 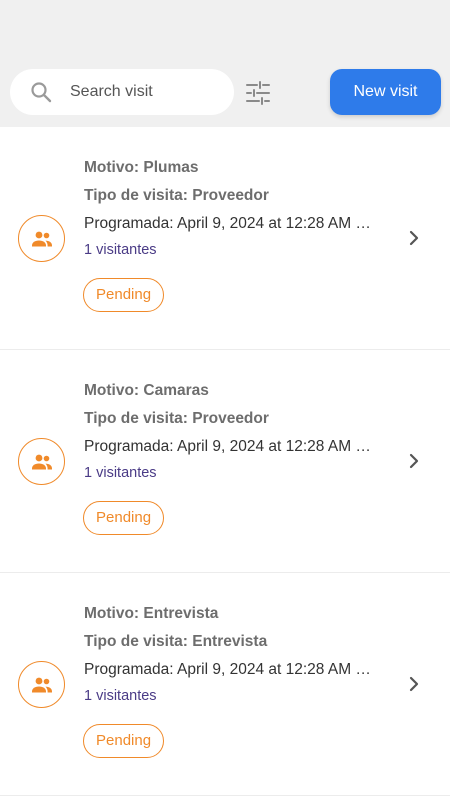 I want to click on search-icon, so click(x=41, y=92).